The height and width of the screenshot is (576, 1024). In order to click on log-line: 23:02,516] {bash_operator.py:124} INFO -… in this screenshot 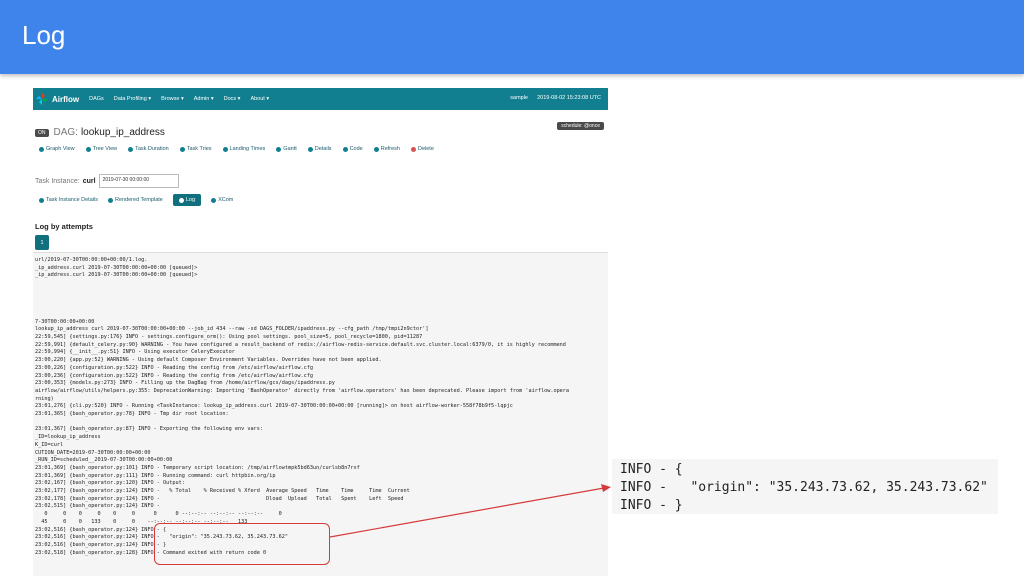, I will do `click(101, 544)`.